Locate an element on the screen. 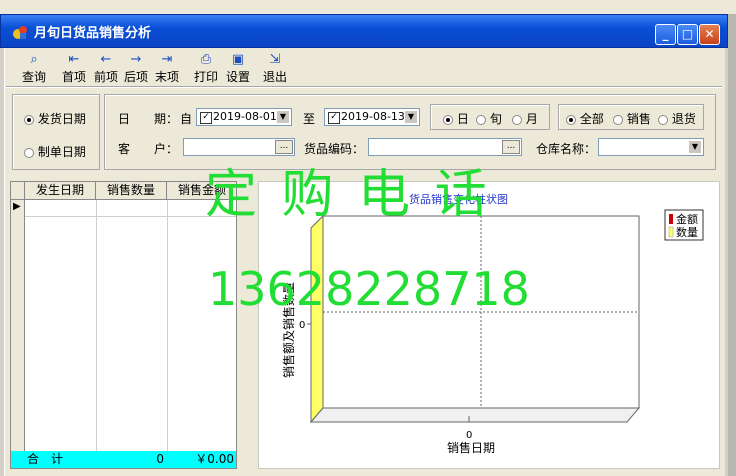 Image resolution: width=736 pixels, height=476 pixels. radio-scope-0: 全部 is located at coordinates (585, 118).